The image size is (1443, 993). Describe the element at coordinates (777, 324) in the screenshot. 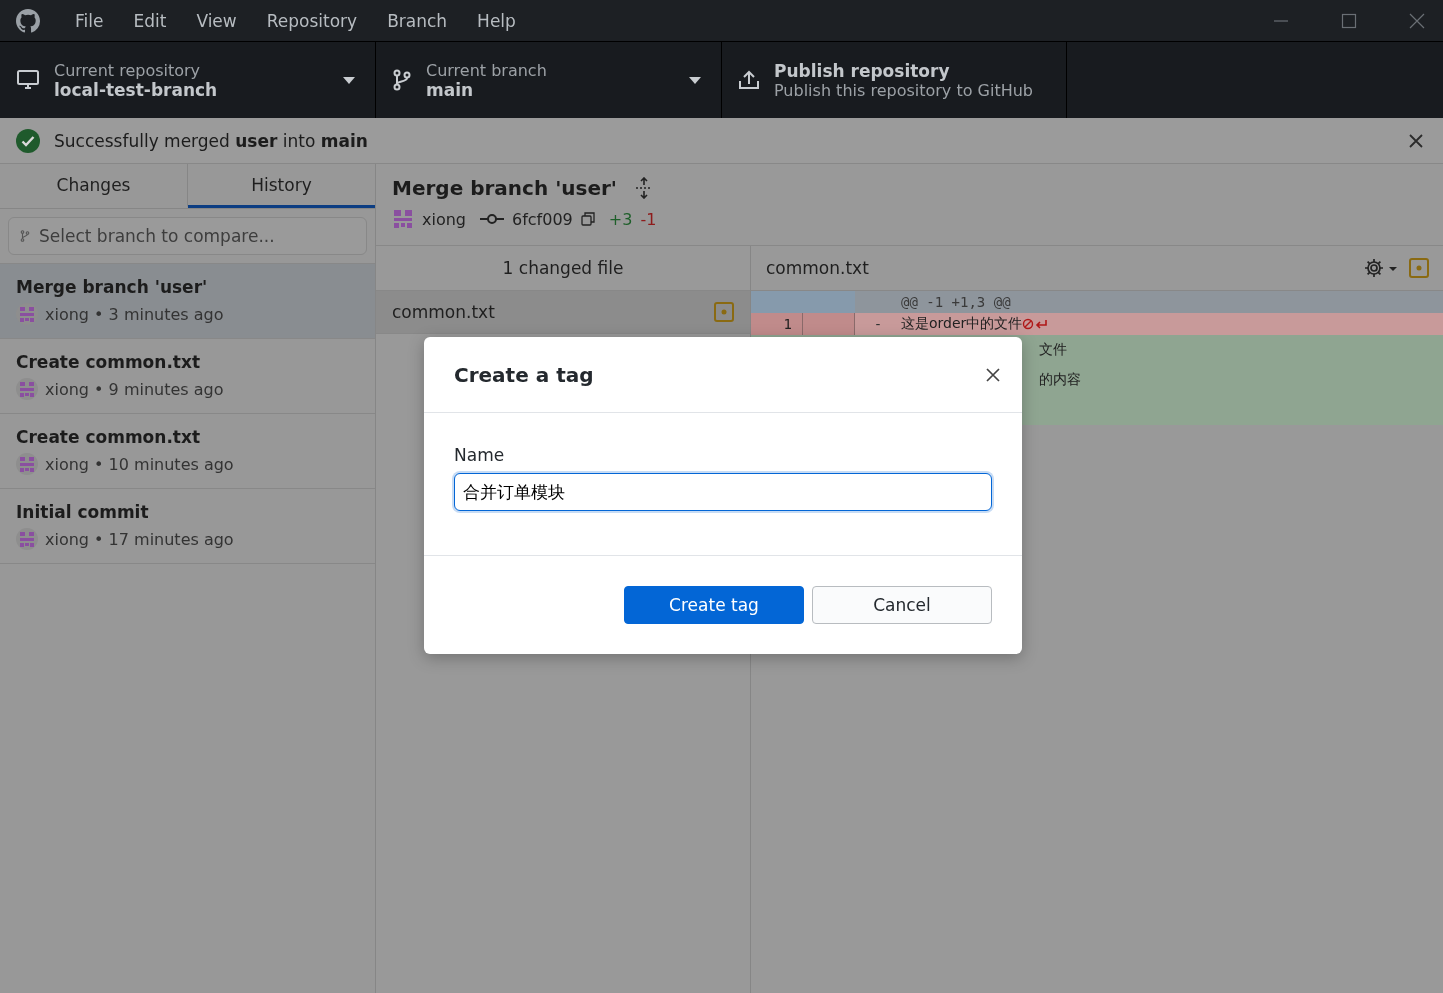

I see `line-number: 1` at that location.